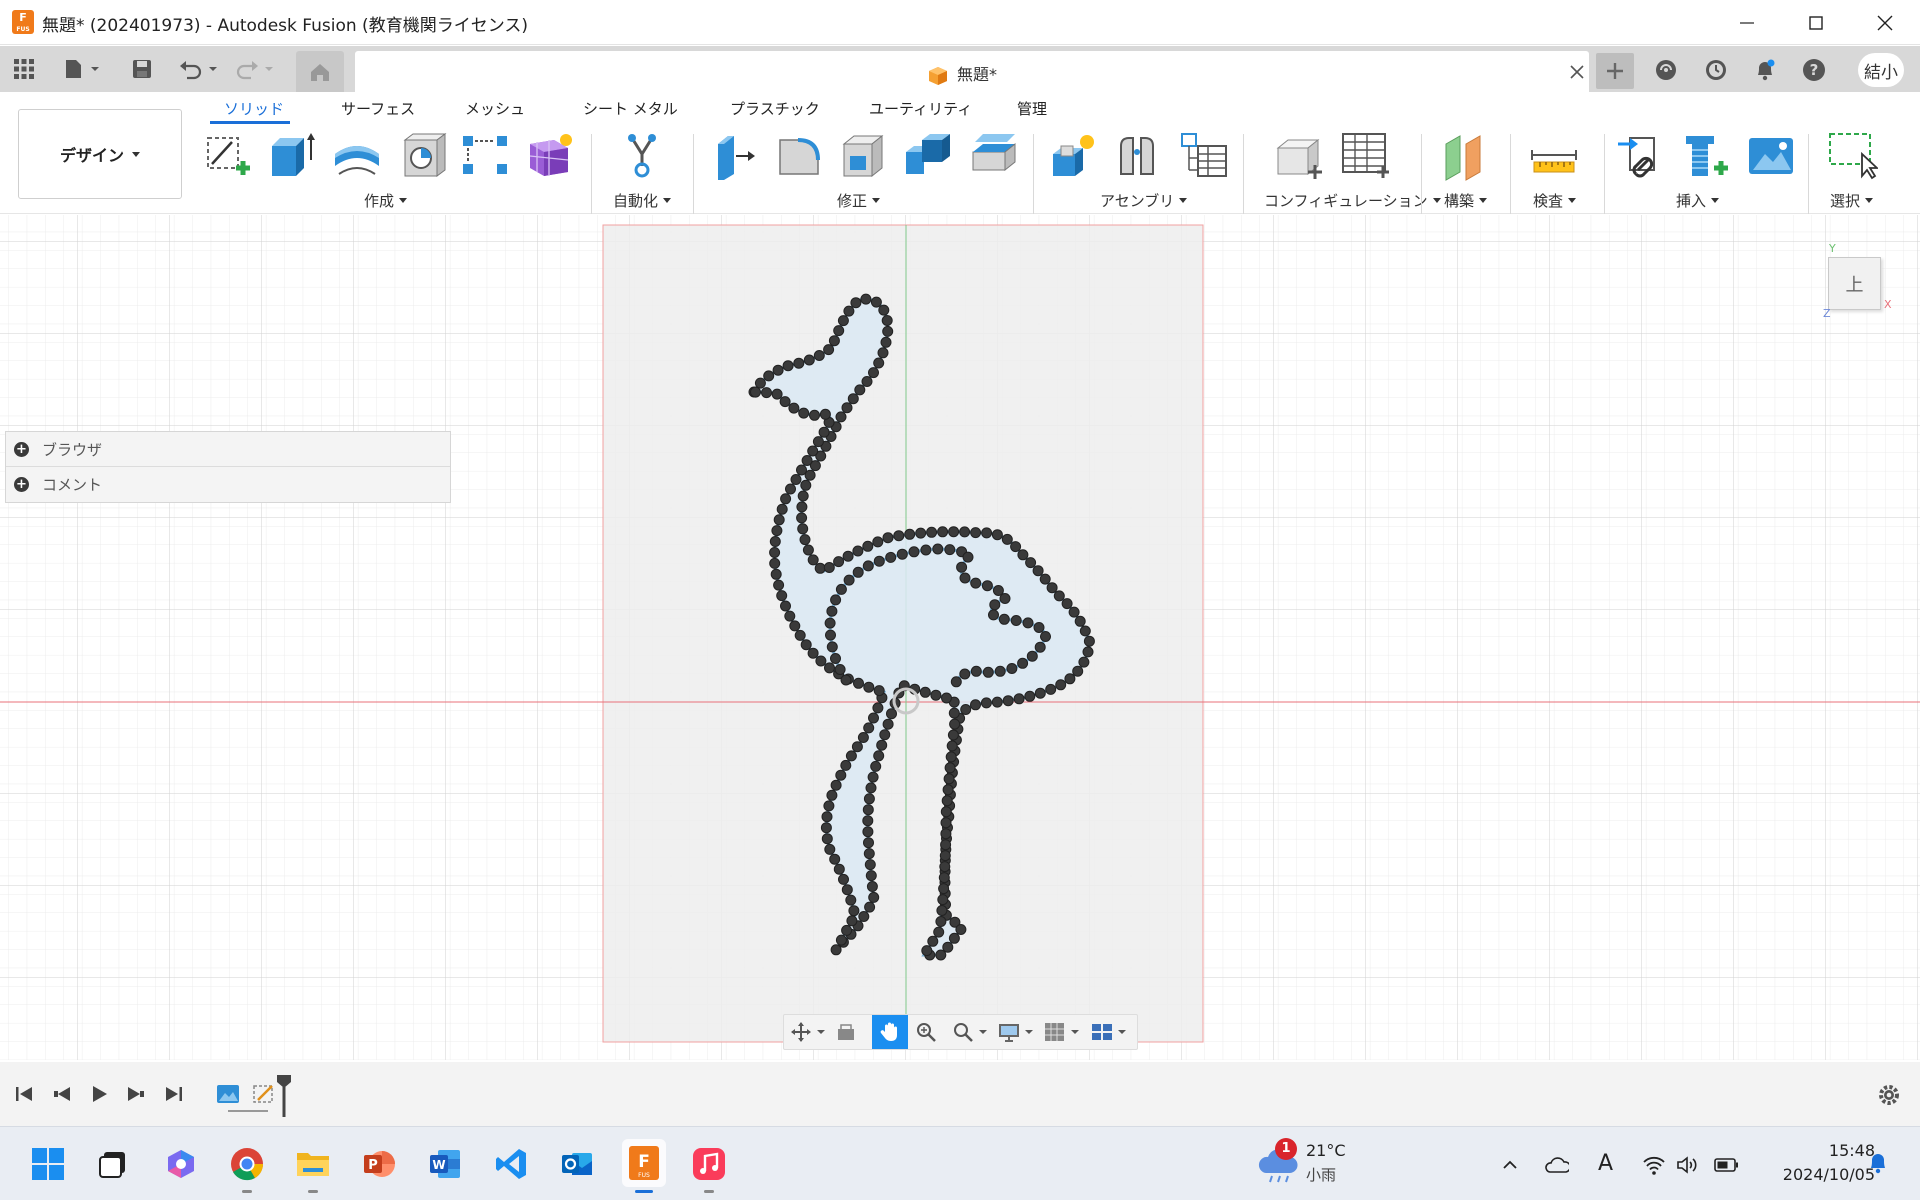  I want to click on expand-plus-icon: +, so click(21, 484).